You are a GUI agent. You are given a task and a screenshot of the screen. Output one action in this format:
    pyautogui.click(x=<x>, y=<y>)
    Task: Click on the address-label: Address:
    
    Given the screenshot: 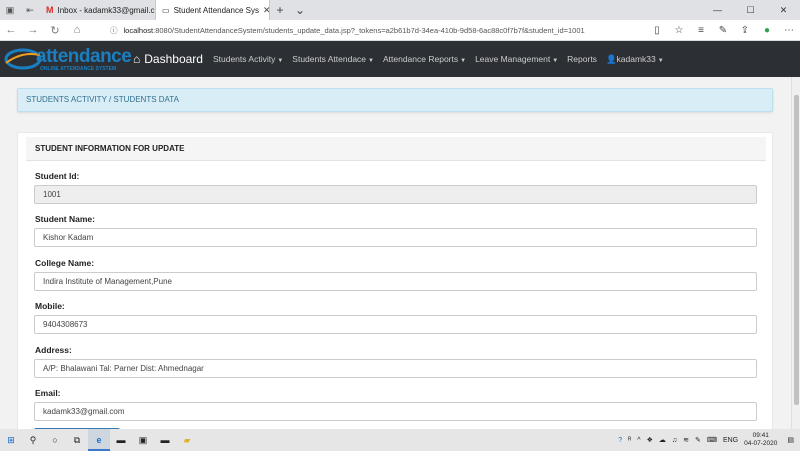 What is the action you would take?
    pyautogui.click(x=53, y=350)
    